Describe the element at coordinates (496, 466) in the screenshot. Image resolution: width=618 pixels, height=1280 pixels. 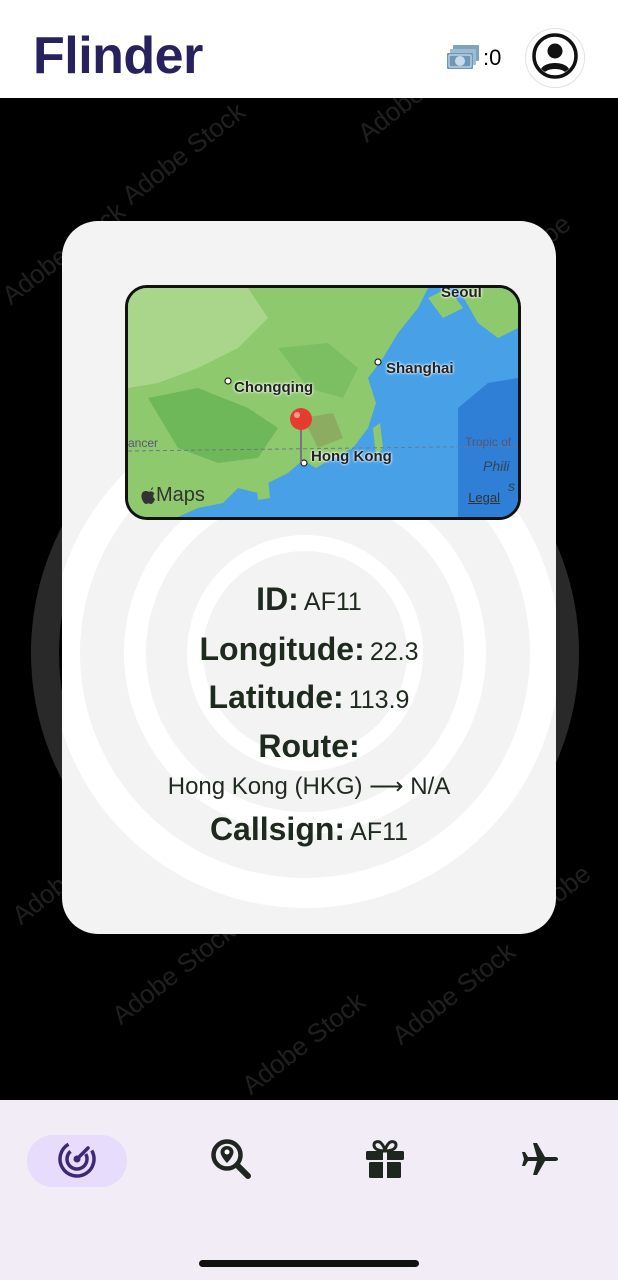
I see `map-label-philippines: Phili` at that location.